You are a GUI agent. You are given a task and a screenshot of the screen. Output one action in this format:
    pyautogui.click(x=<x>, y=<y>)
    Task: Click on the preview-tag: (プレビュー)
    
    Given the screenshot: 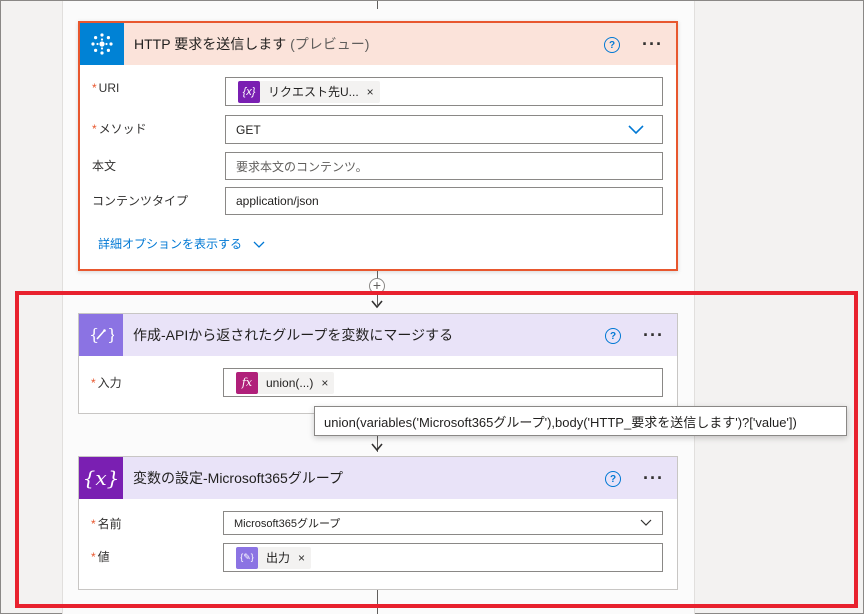 What is the action you would take?
    pyautogui.click(x=330, y=44)
    